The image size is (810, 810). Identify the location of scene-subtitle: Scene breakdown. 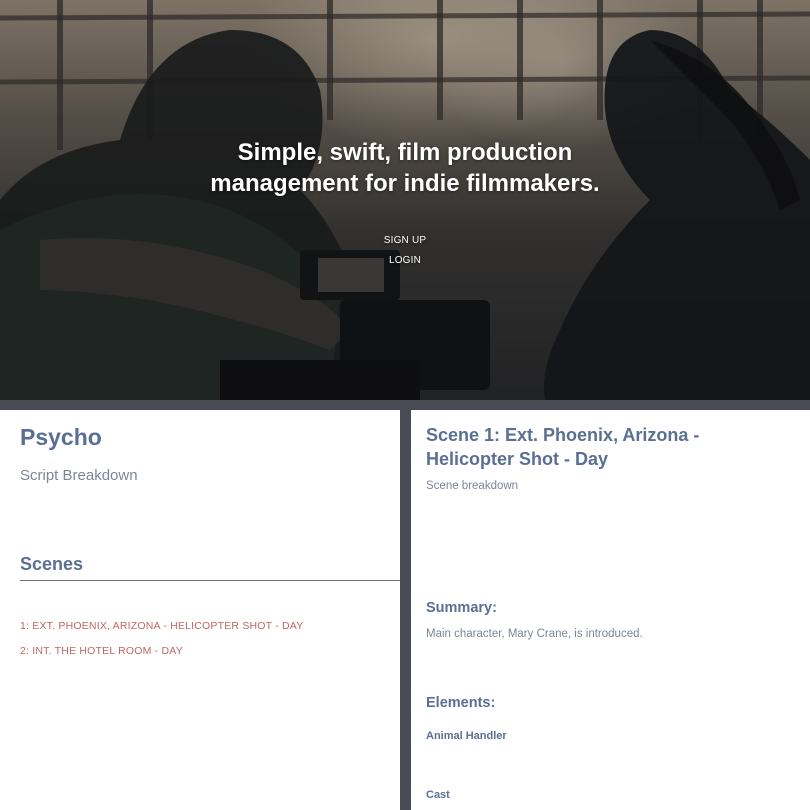
(472, 486).